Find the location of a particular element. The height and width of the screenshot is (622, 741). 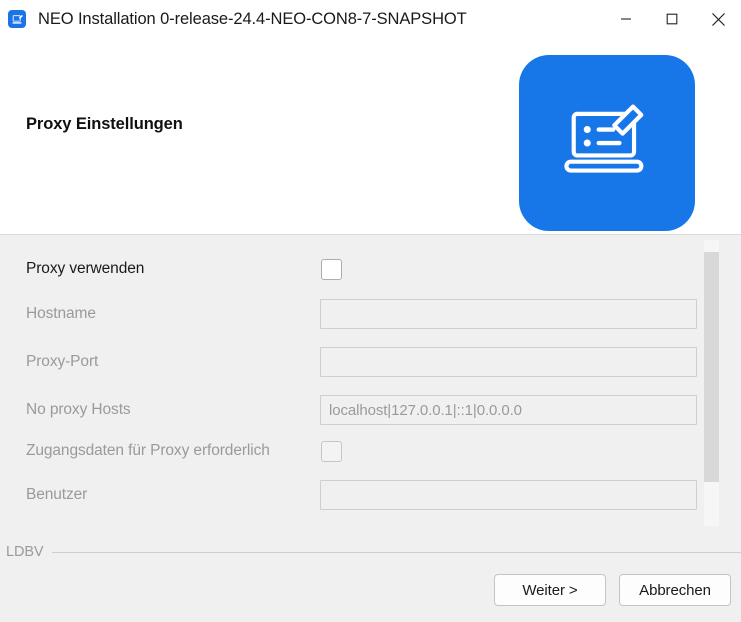

input-proxy-port is located at coordinates (508, 362).